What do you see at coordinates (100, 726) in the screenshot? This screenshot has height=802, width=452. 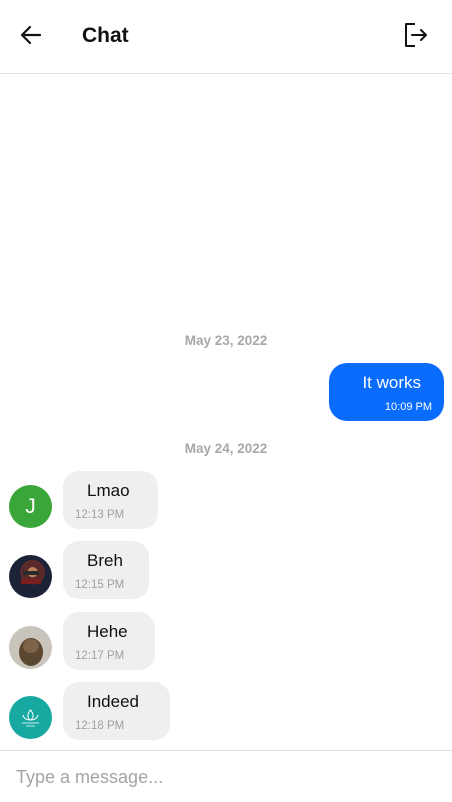 I see `message-time: 12:18 PM` at bounding box center [100, 726].